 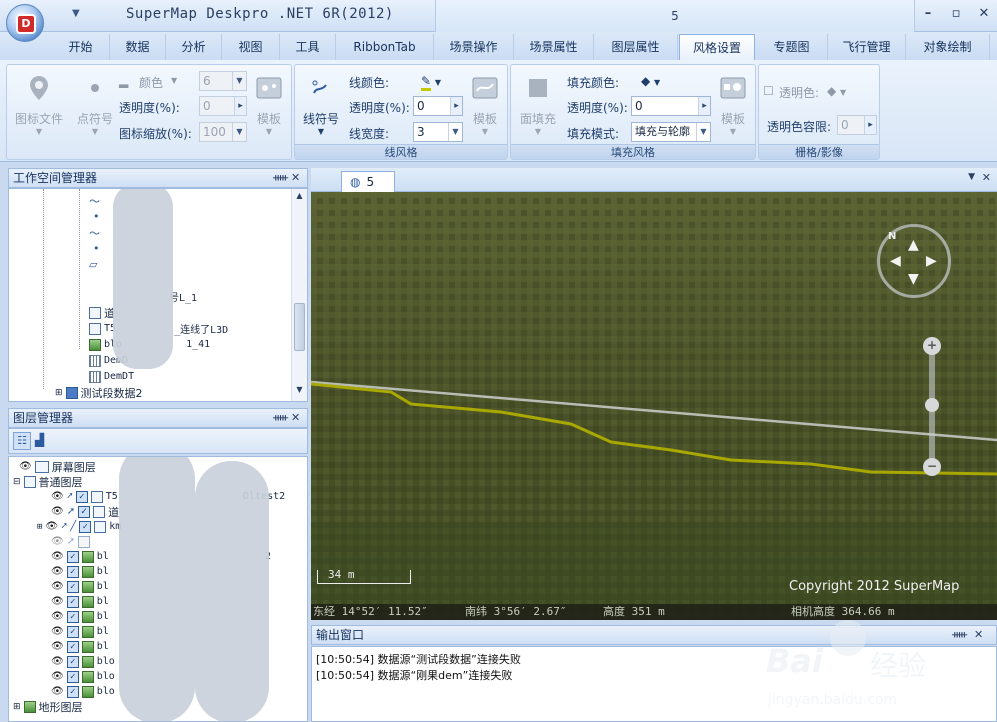 What do you see at coordinates (474, 47) in the screenshot?
I see `tab-scene-ops: 场景操作` at bounding box center [474, 47].